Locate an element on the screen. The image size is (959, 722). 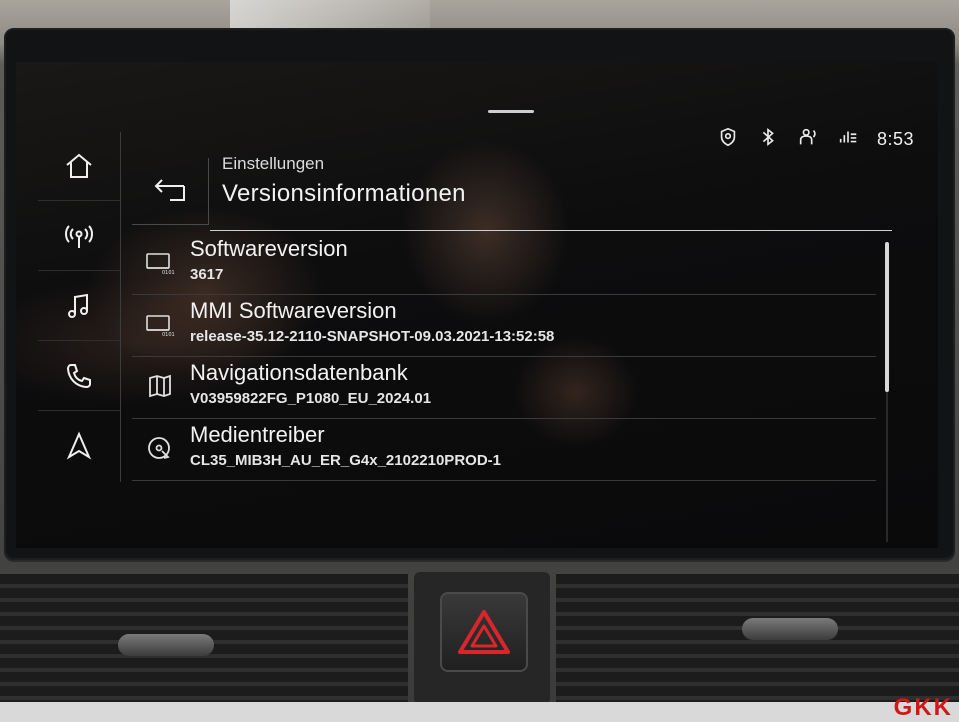
radio-icon is located at coordinates (79, 236).